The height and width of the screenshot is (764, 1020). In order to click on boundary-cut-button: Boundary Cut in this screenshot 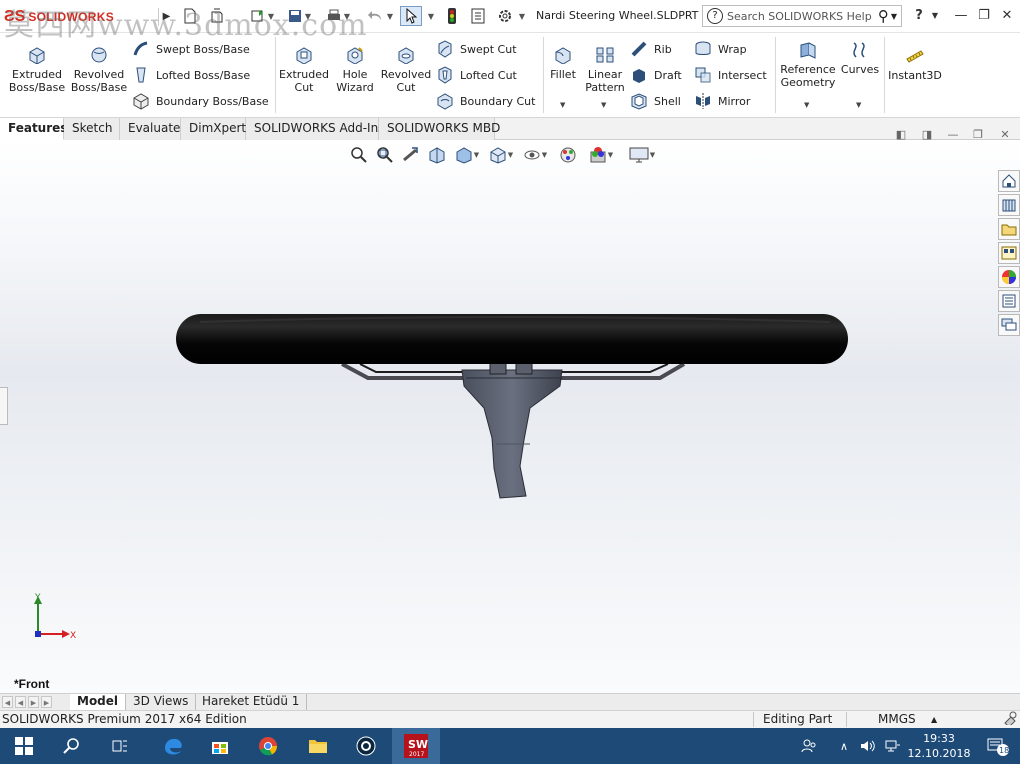, I will do `click(485, 101)`.